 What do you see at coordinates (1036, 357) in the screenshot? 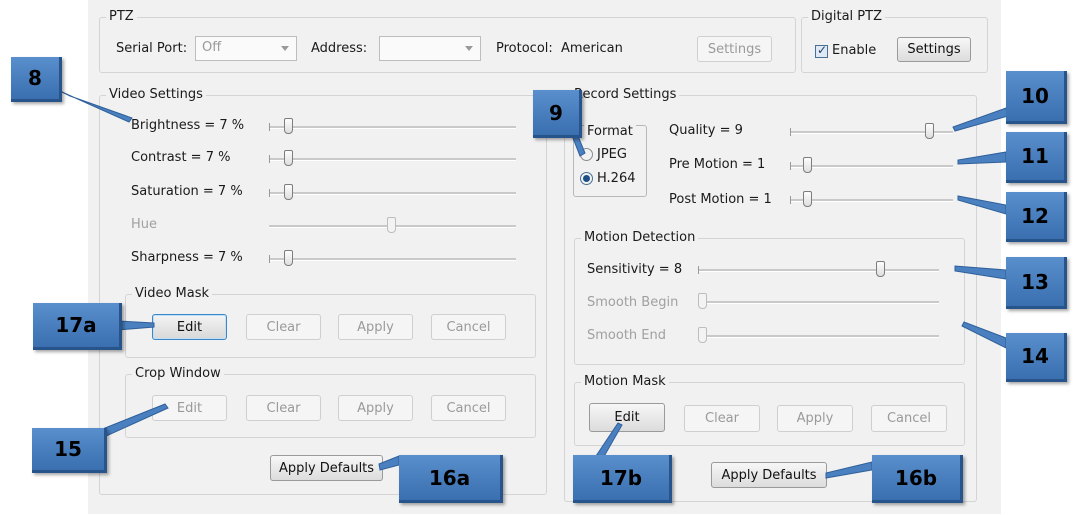
I see `callout-14: 14` at bounding box center [1036, 357].